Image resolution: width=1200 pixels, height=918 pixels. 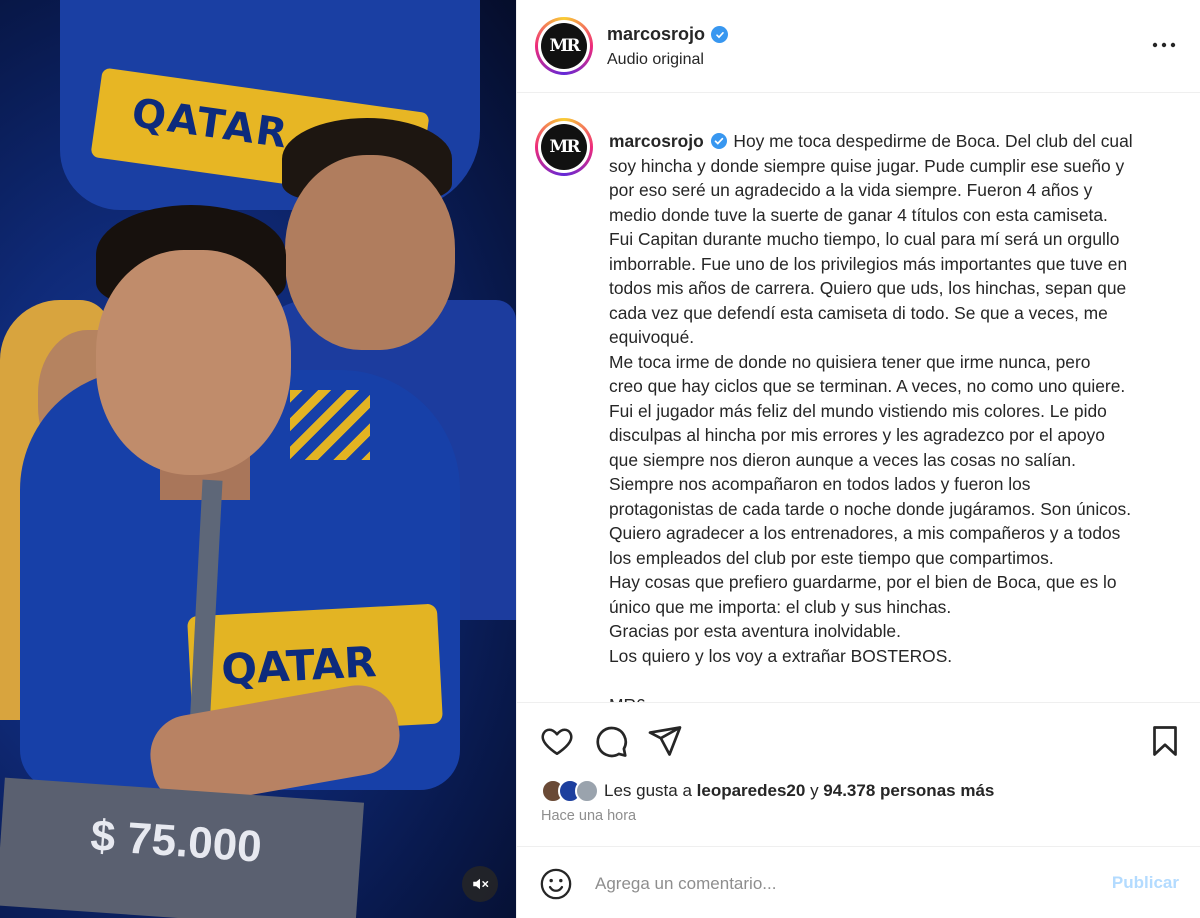 What do you see at coordinates (814, 790) in the screenshot?
I see `likes-connector: y` at bounding box center [814, 790].